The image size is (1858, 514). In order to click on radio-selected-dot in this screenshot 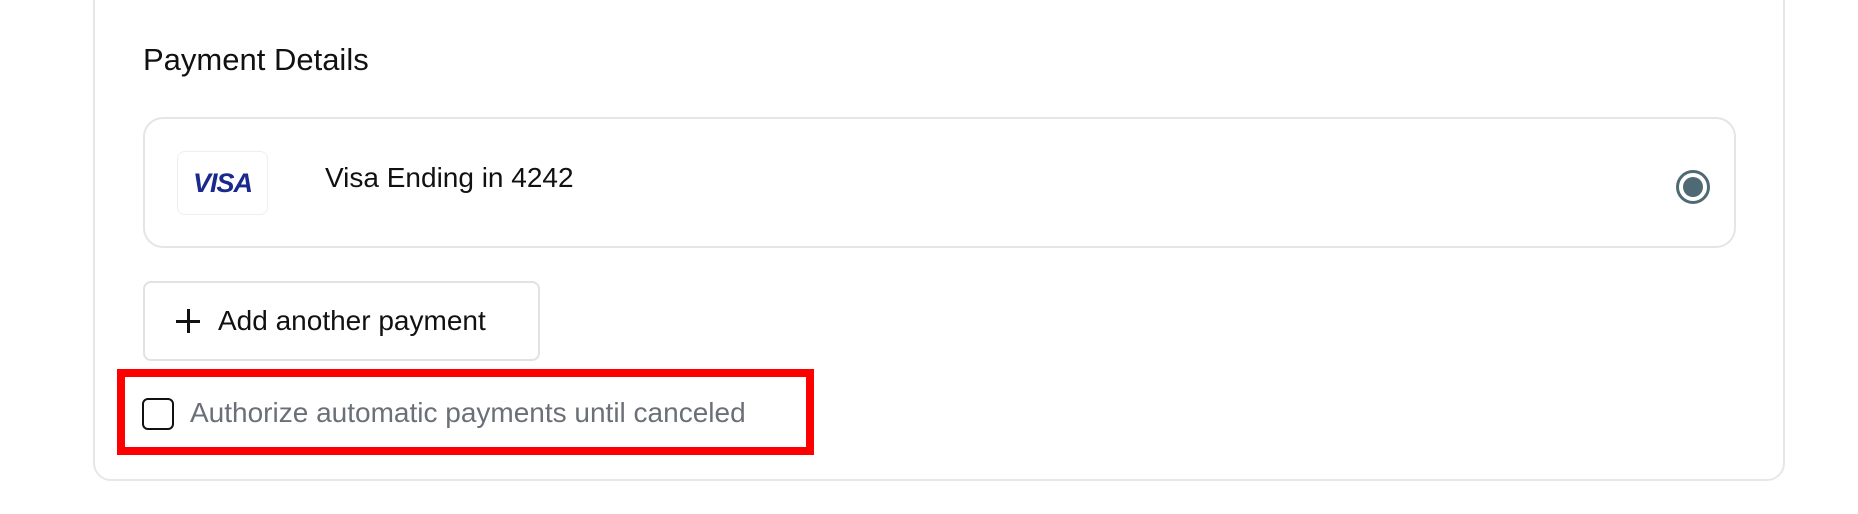, I will do `click(1693, 187)`.